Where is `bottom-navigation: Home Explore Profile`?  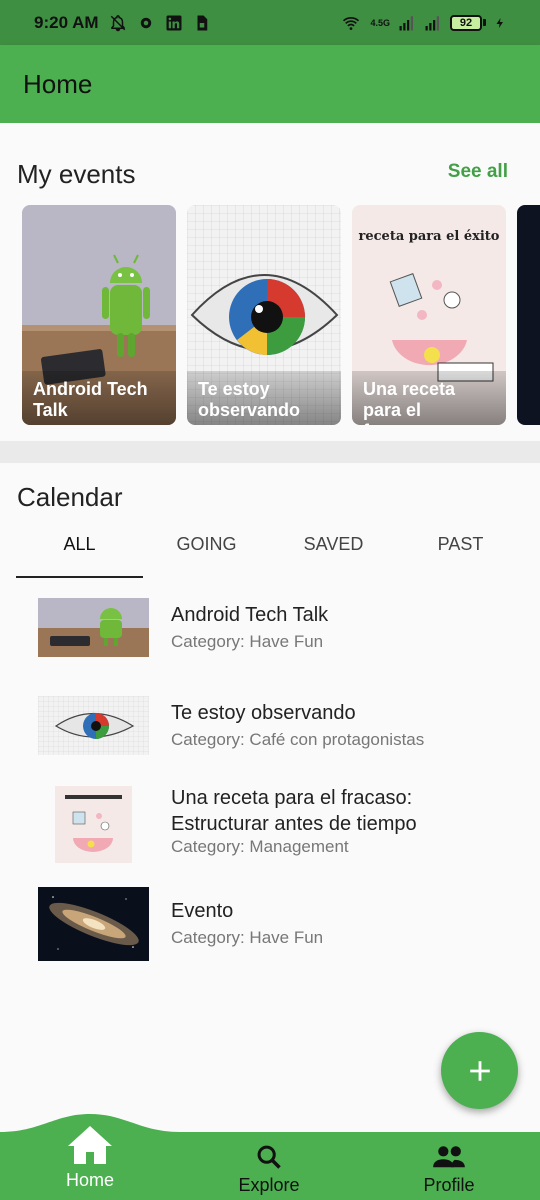 bottom-navigation: Home Explore Profile is located at coordinates (270, 1155).